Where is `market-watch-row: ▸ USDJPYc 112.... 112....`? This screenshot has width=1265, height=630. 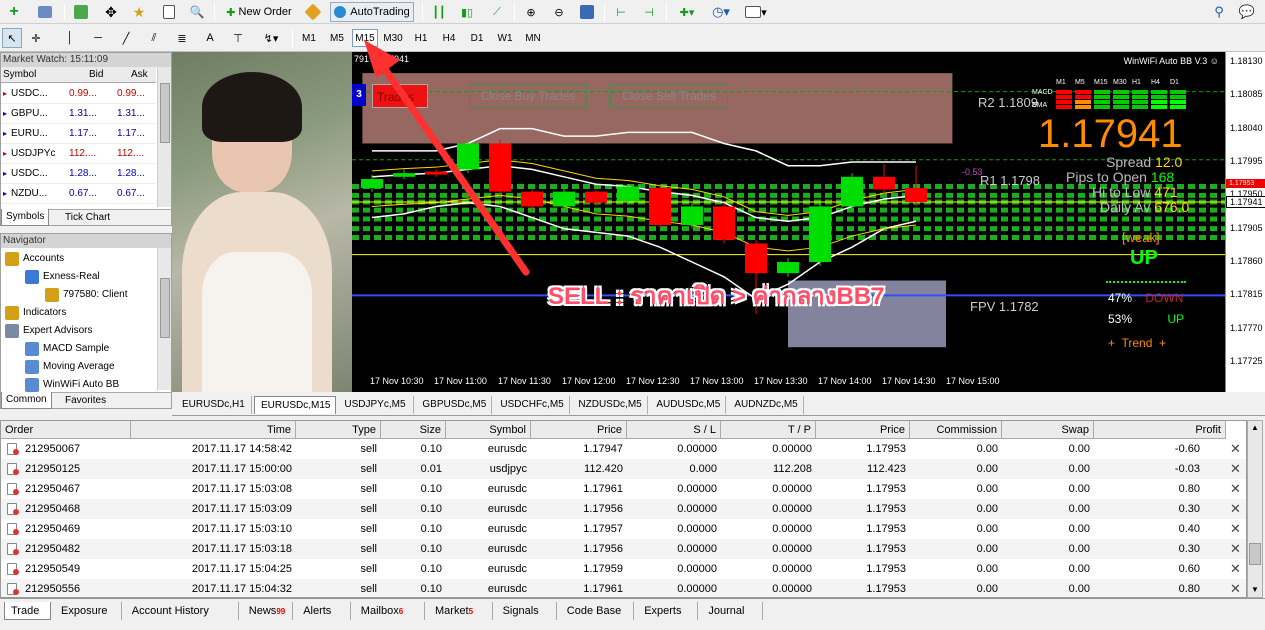
market-watch-row: ▸ USDJPYc 112.... 112.... is located at coordinates (78, 154).